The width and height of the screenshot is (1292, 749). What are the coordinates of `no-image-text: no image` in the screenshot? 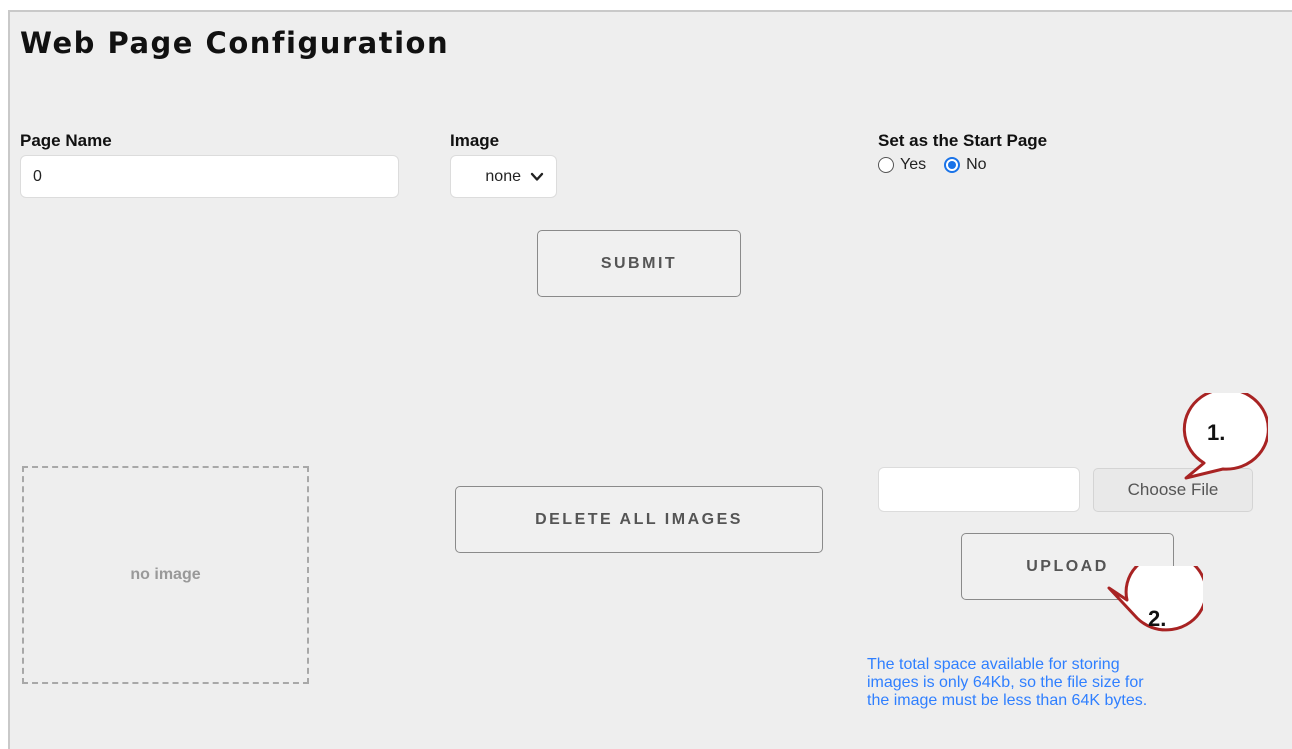 It's located at (165, 574).